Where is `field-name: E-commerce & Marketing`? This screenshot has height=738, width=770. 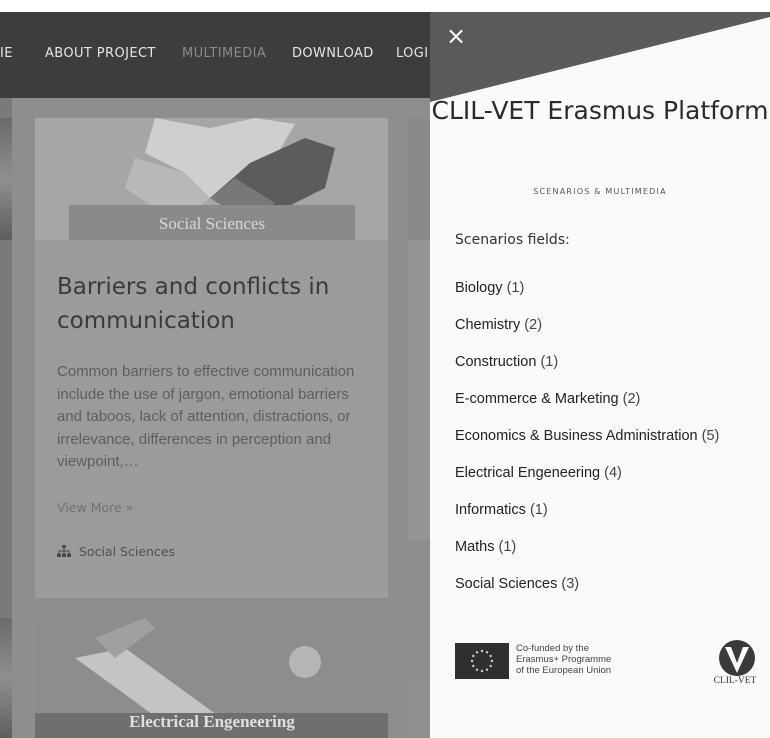 field-name: E-commerce & Marketing is located at coordinates (537, 399).